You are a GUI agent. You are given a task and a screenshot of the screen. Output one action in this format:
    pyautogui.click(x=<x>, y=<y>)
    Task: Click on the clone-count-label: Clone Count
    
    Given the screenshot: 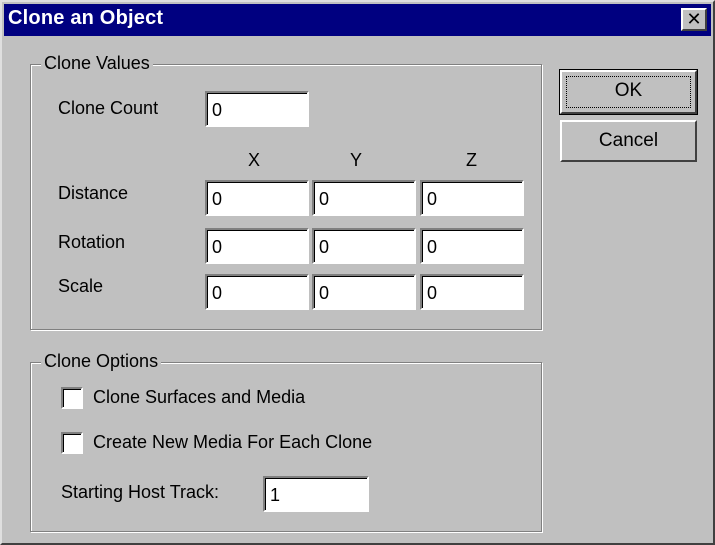 What is the action you would take?
    pyautogui.click(x=108, y=108)
    